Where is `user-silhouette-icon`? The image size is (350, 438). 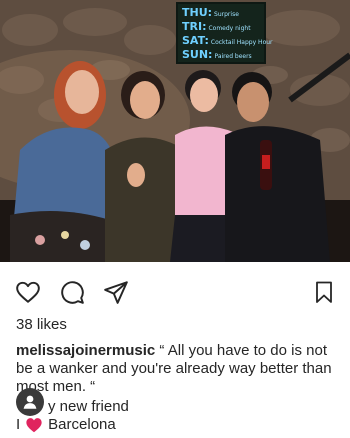
user-silhouette-icon is located at coordinates (30, 402).